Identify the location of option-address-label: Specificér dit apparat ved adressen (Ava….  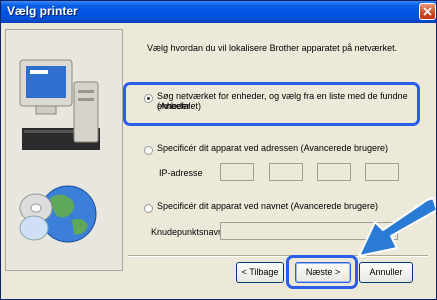
(272, 148).